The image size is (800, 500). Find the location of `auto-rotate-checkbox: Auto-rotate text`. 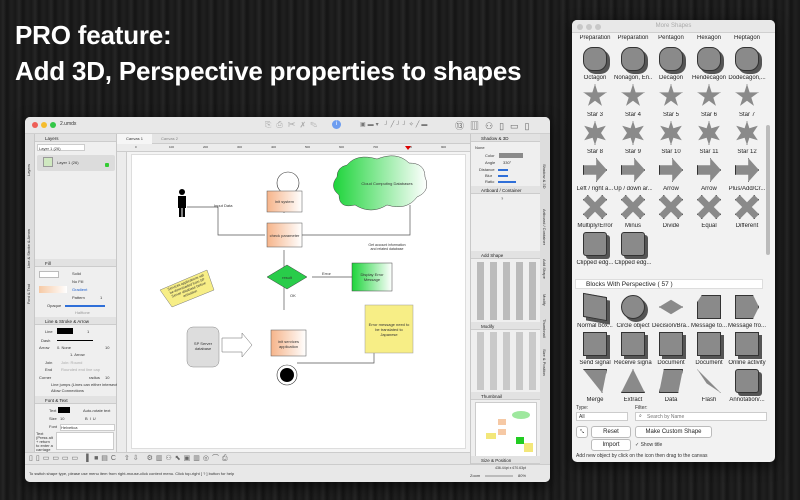

auto-rotate-checkbox: Auto-rotate text is located at coordinates (96, 410).